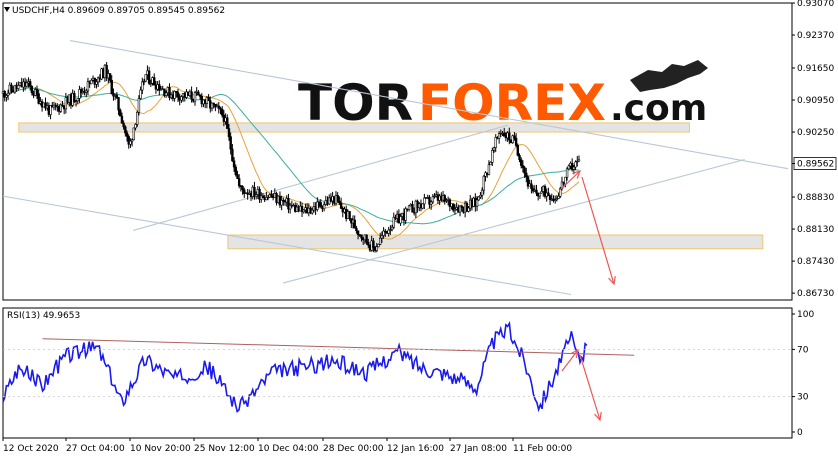 The height and width of the screenshot is (458, 838). What do you see at coordinates (815, 101) in the screenshot?
I see `price-tick-label: 0.90950` at bounding box center [815, 101].